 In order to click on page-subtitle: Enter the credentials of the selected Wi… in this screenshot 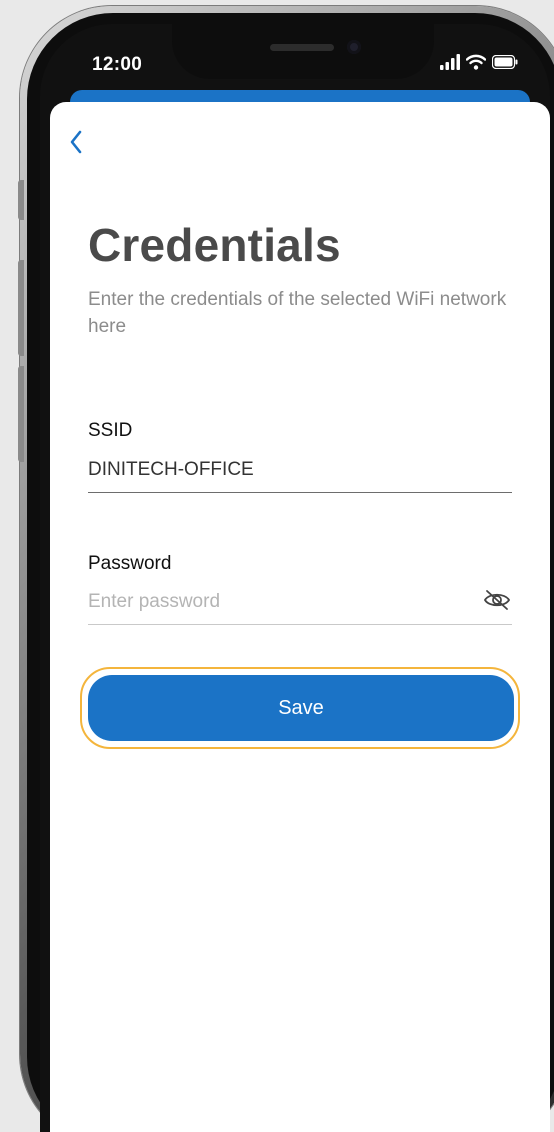, I will do `click(297, 313)`.